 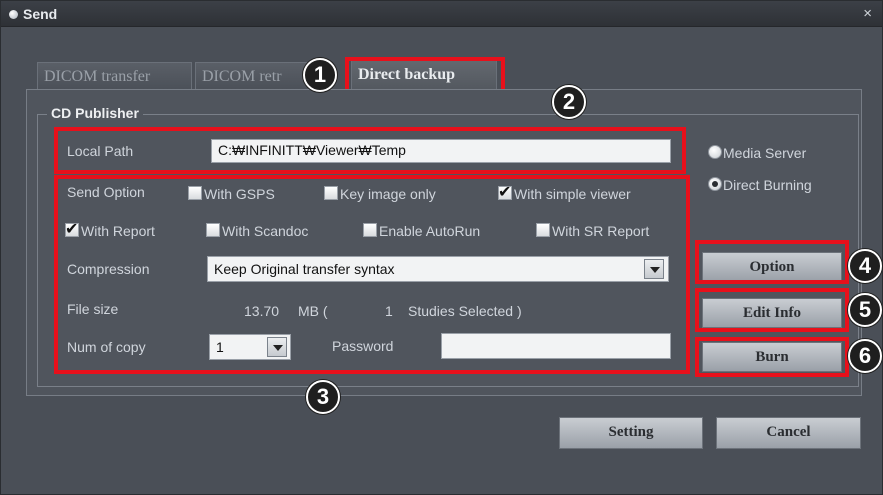 What do you see at coordinates (114, 76) in the screenshot?
I see `tab-dicom-transfer: DICOM transfer` at bounding box center [114, 76].